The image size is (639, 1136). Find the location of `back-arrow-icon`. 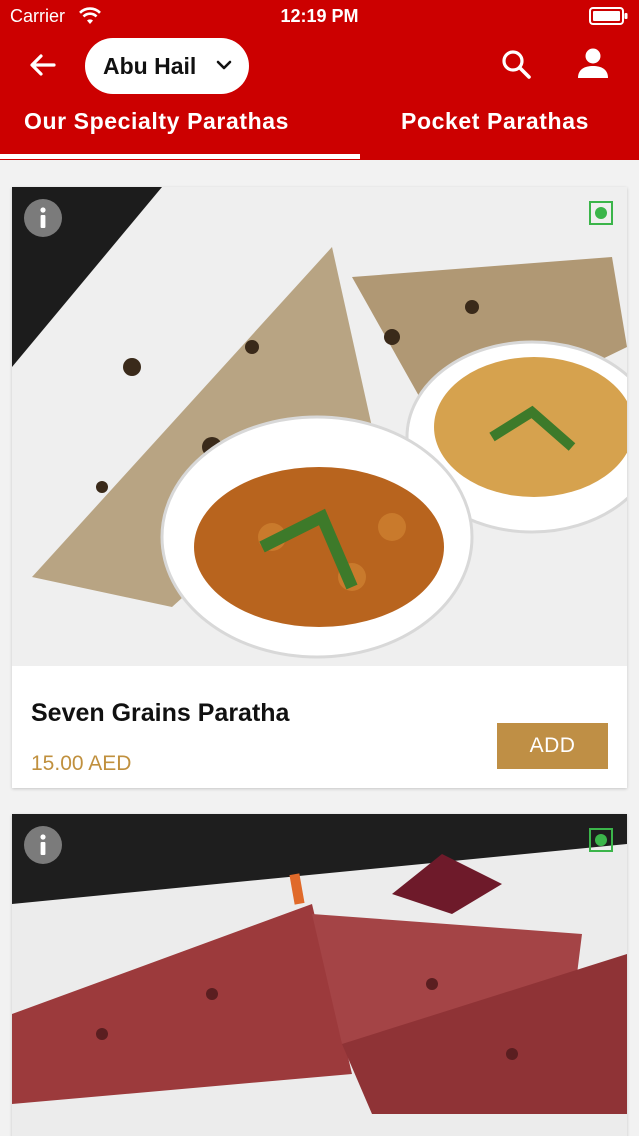

back-arrow-icon is located at coordinates (43, 65).